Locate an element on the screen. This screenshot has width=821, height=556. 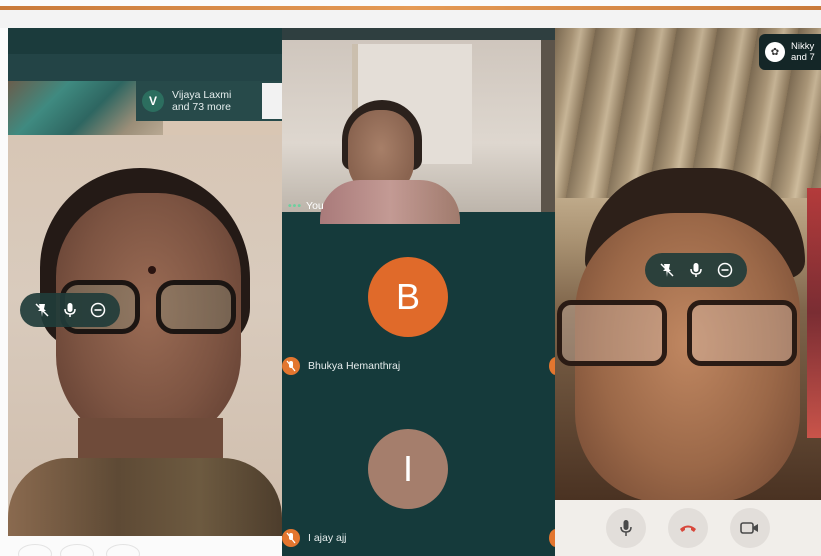
participant-name-row: Bhukya Hemanthraj is located at coordinates (341, 366).